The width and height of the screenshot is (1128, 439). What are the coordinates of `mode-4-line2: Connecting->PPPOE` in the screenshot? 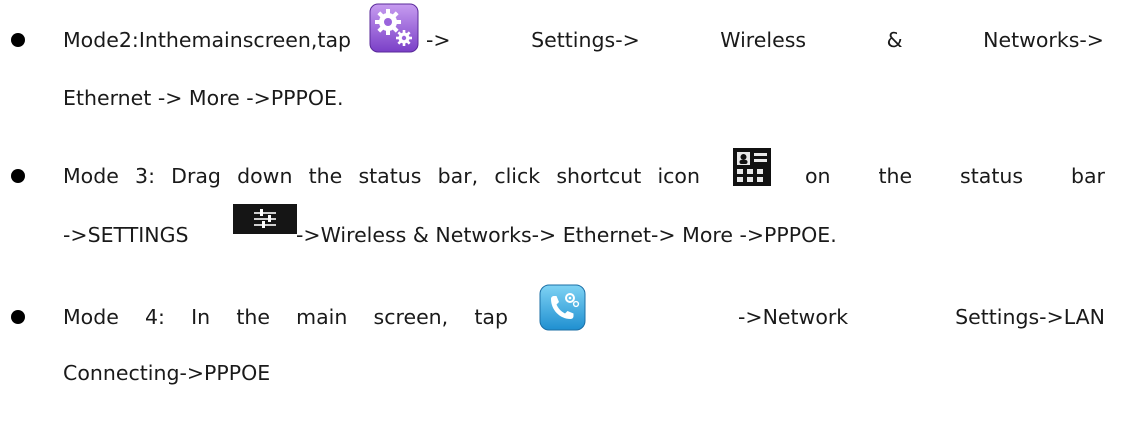 It's located at (167, 373).